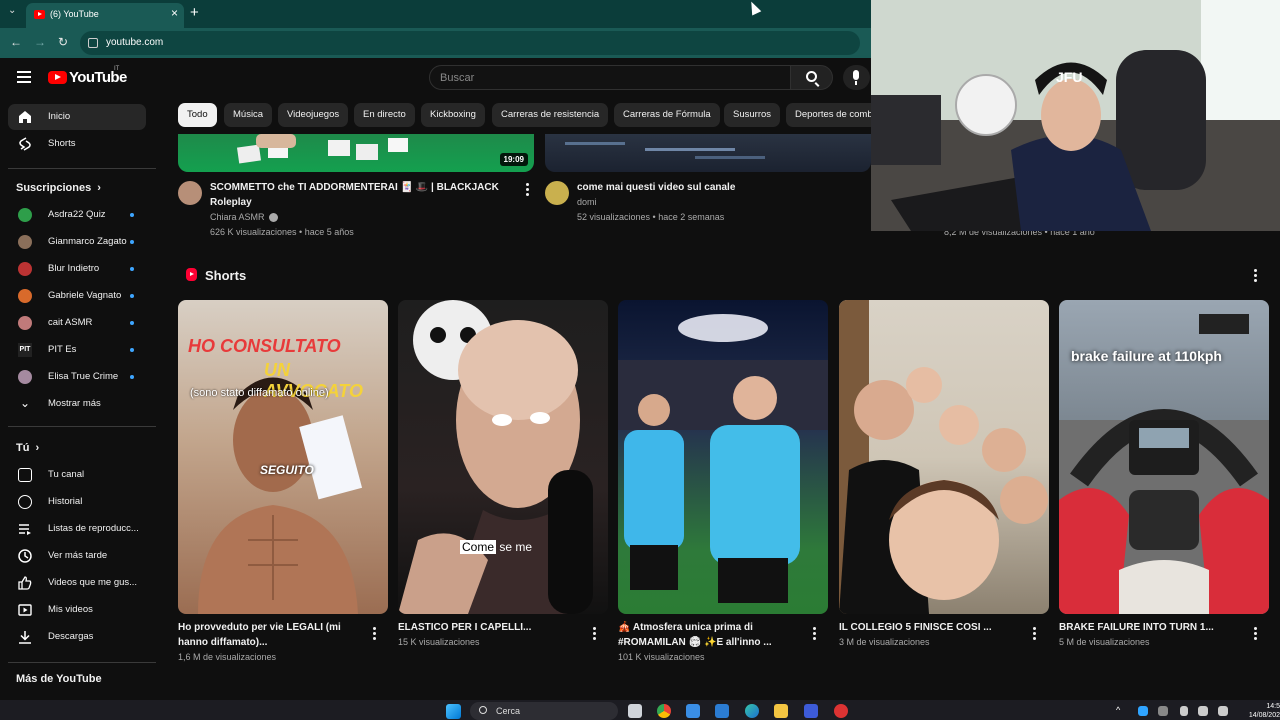  What do you see at coordinates (27, 448) in the screenshot?
I see `you-heading: Tú ›` at bounding box center [27, 448].